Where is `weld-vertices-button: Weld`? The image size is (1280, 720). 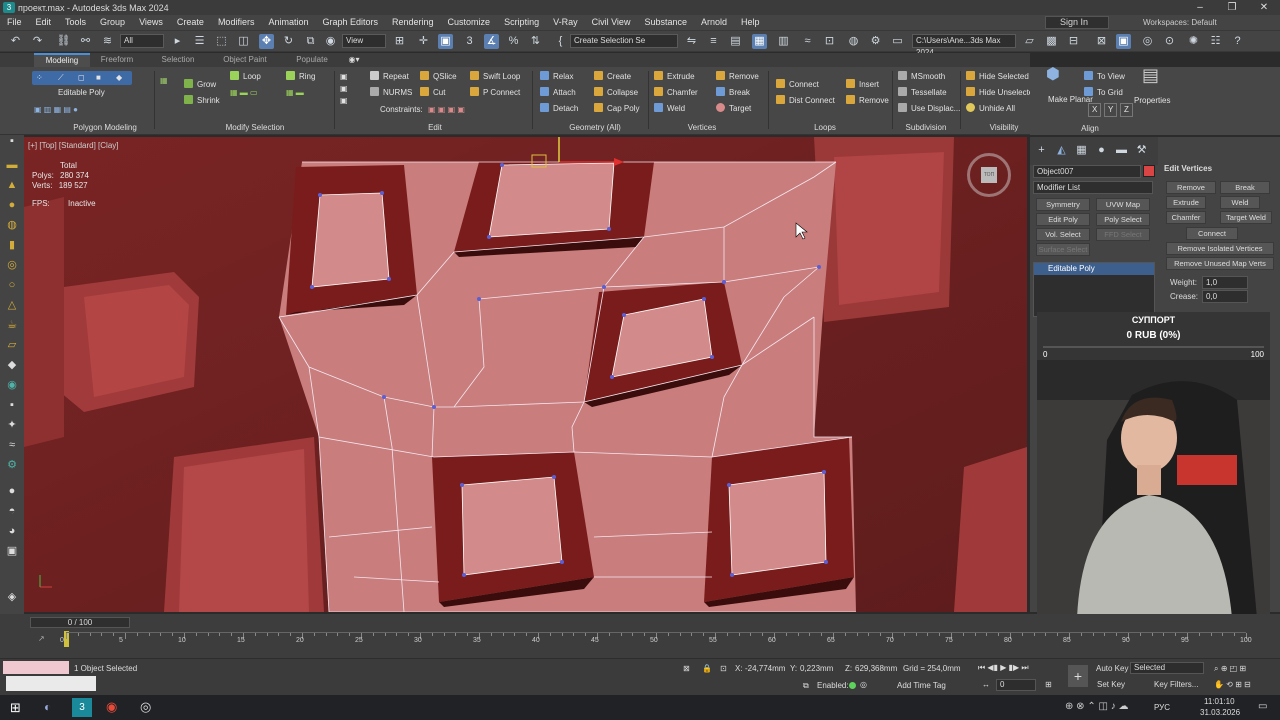
weld-vertices-button: Weld is located at coordinates (1240, 202).